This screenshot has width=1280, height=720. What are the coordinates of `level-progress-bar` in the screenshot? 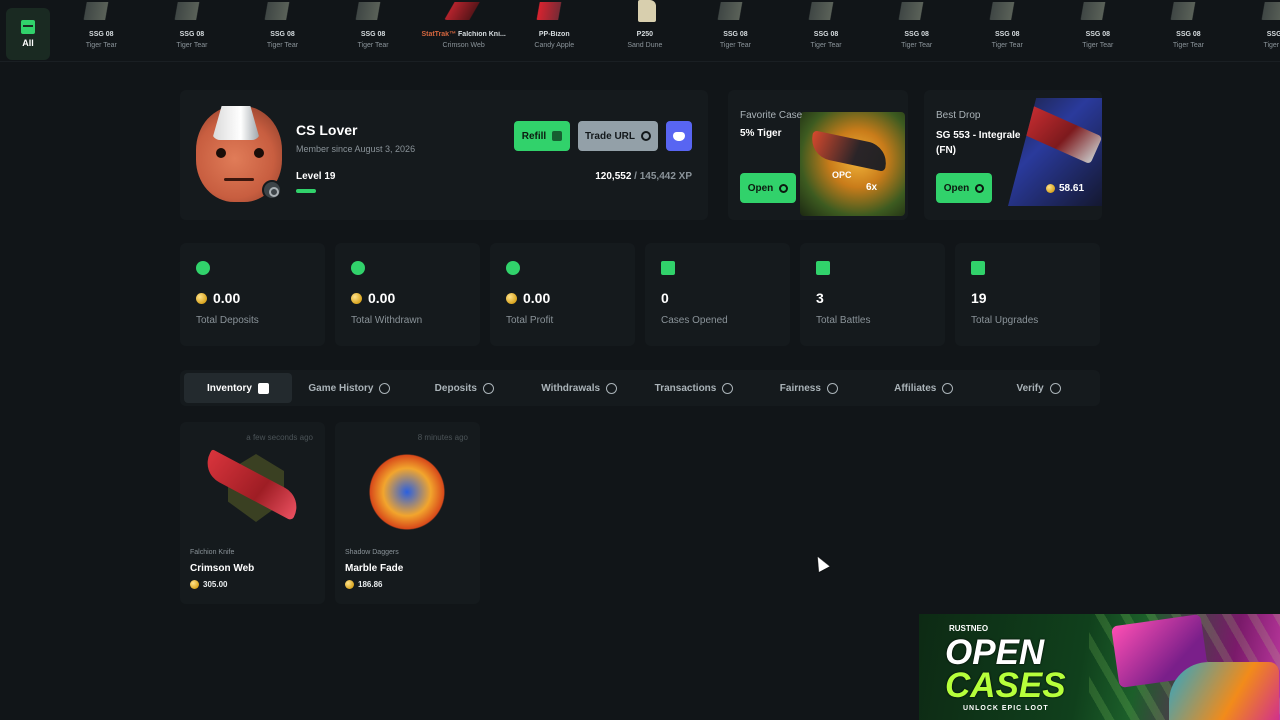 It's located at (306, 191).